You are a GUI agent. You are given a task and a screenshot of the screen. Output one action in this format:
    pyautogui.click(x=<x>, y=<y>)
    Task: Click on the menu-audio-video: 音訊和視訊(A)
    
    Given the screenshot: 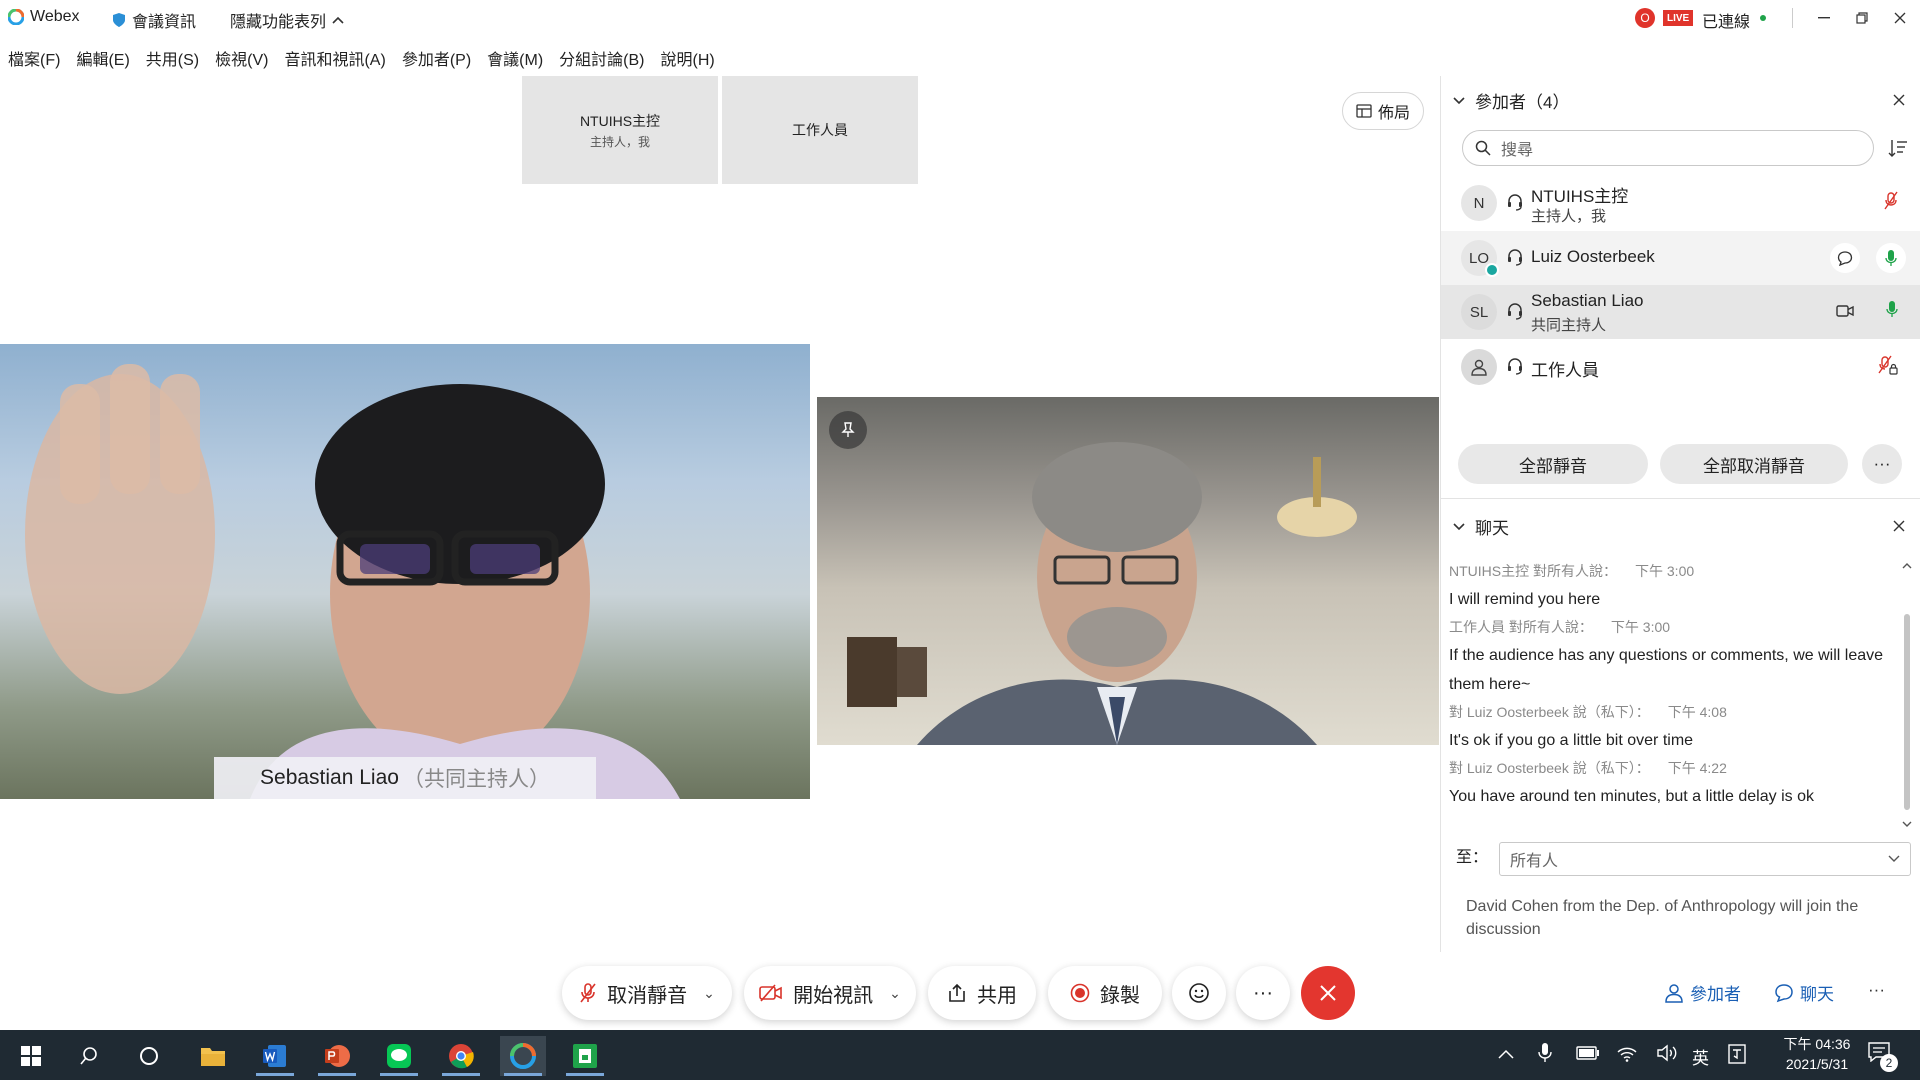 What is the action you would take?
    pyautogui.click(x=334, y=55)
    